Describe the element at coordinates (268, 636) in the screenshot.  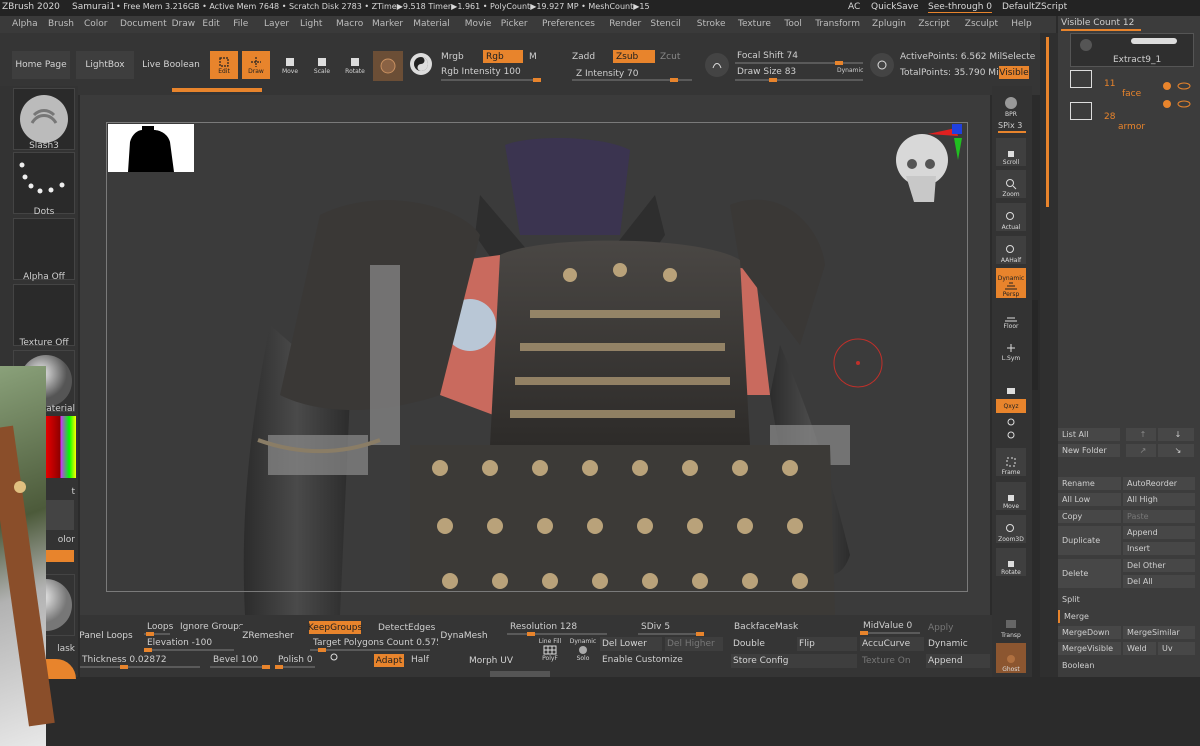
I see `zremesher-button: ZRemesher` at that location.